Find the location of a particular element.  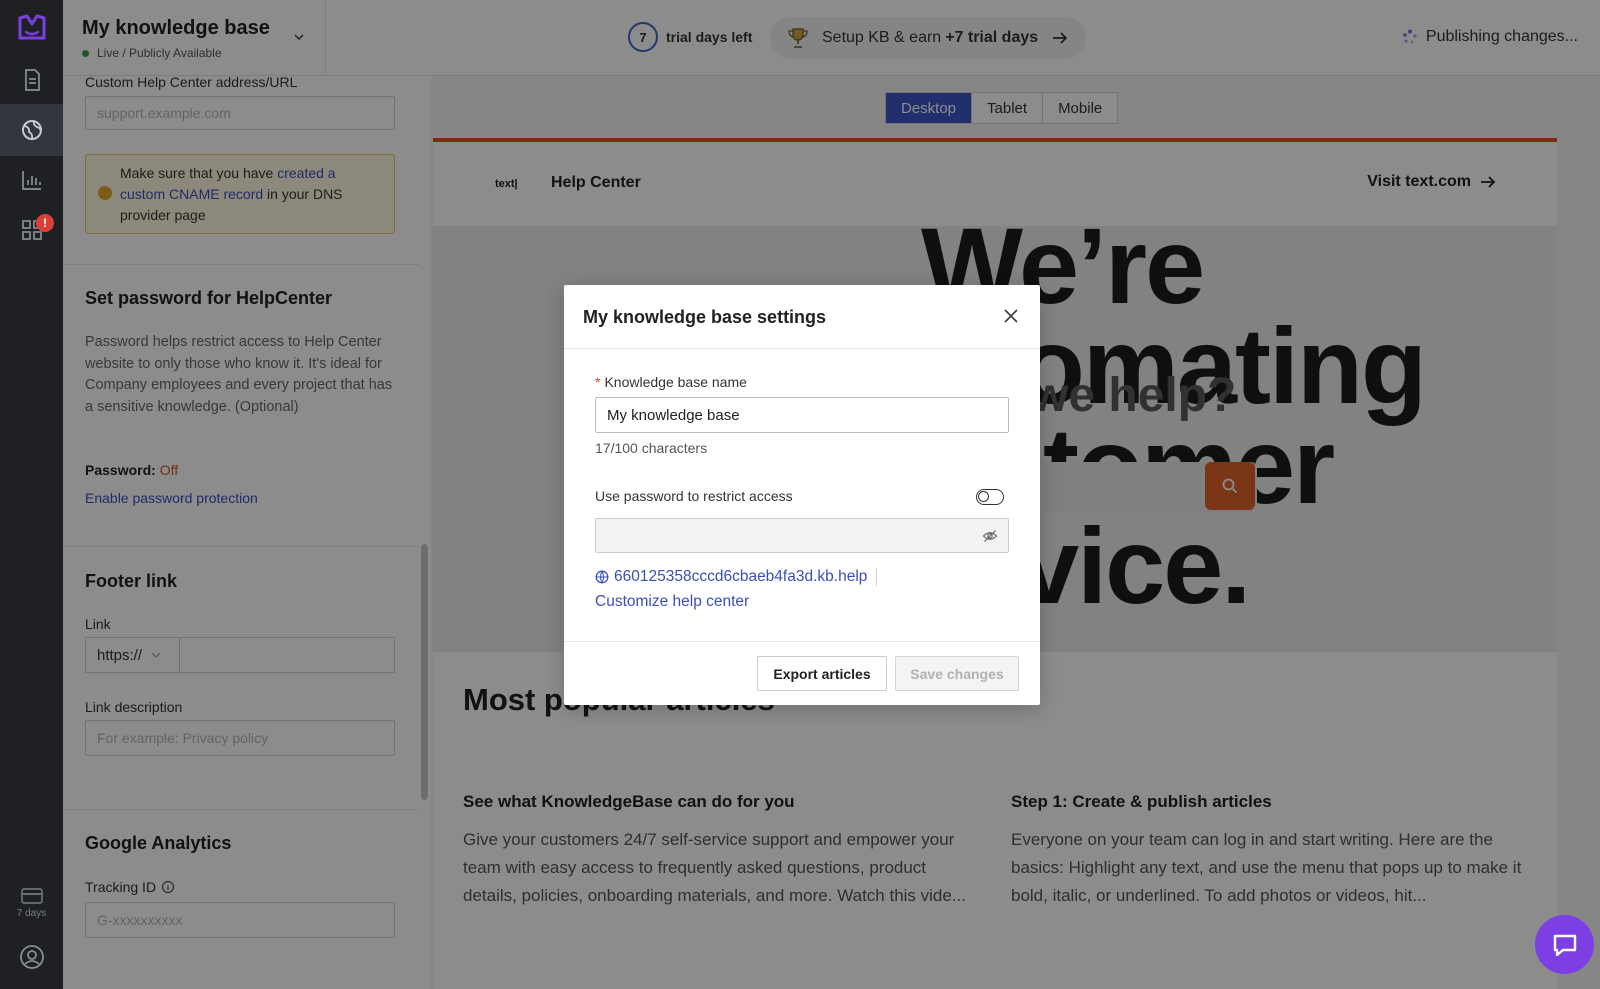

required-asterisk: * is located at coordinates (598, 382).